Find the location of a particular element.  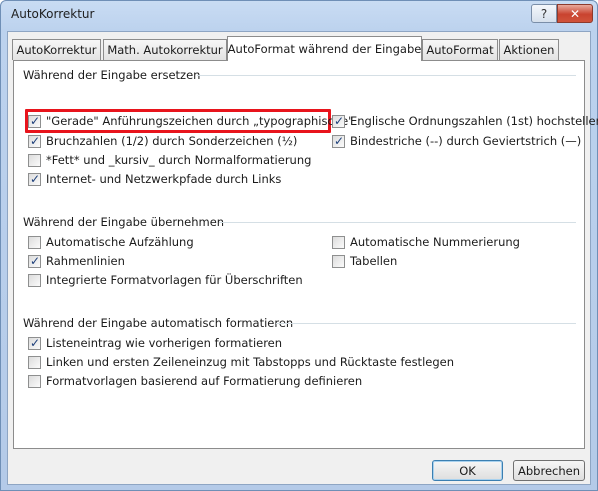

help-icon: ? is located at coordinates (544, 13).